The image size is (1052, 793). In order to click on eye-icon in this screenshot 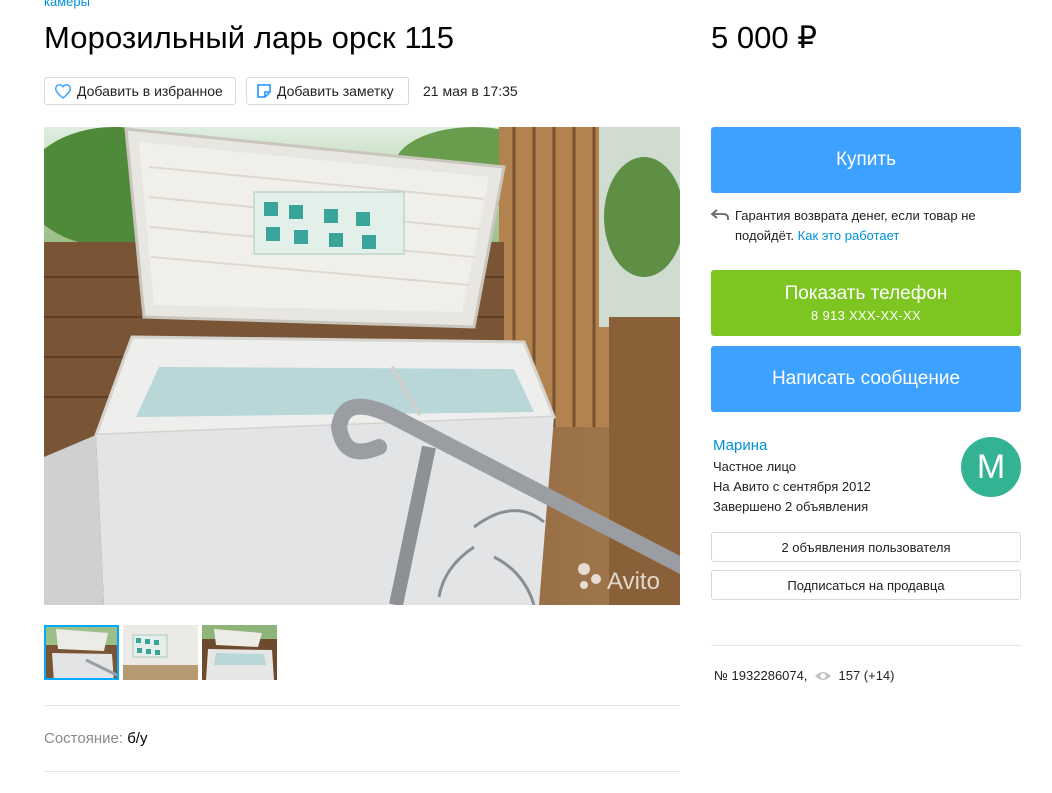, I will do `click(823, 675)`.